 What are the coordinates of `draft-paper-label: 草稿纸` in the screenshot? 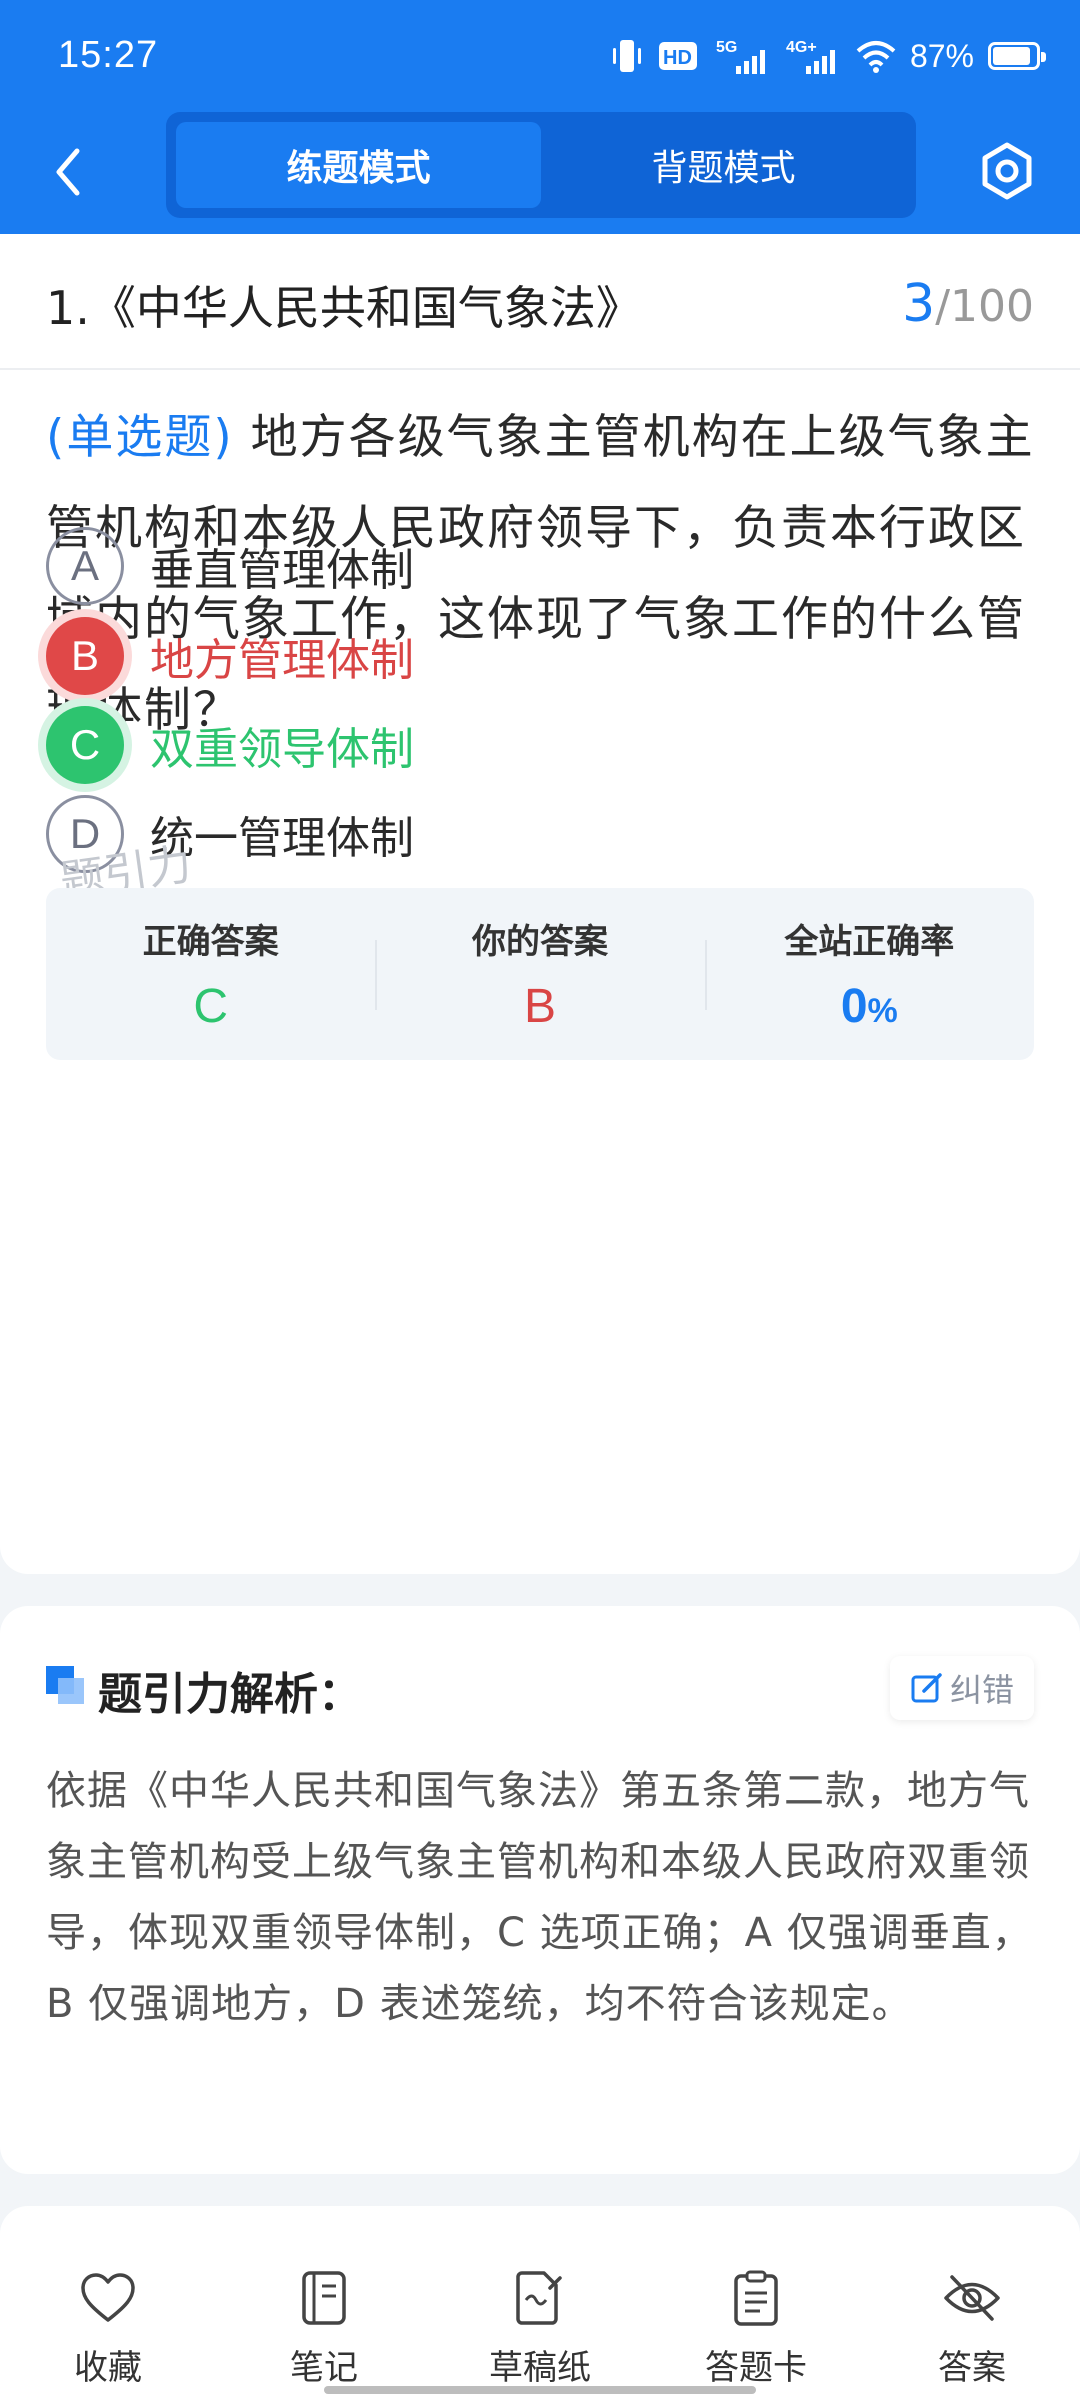 It's located at (540, 2368).